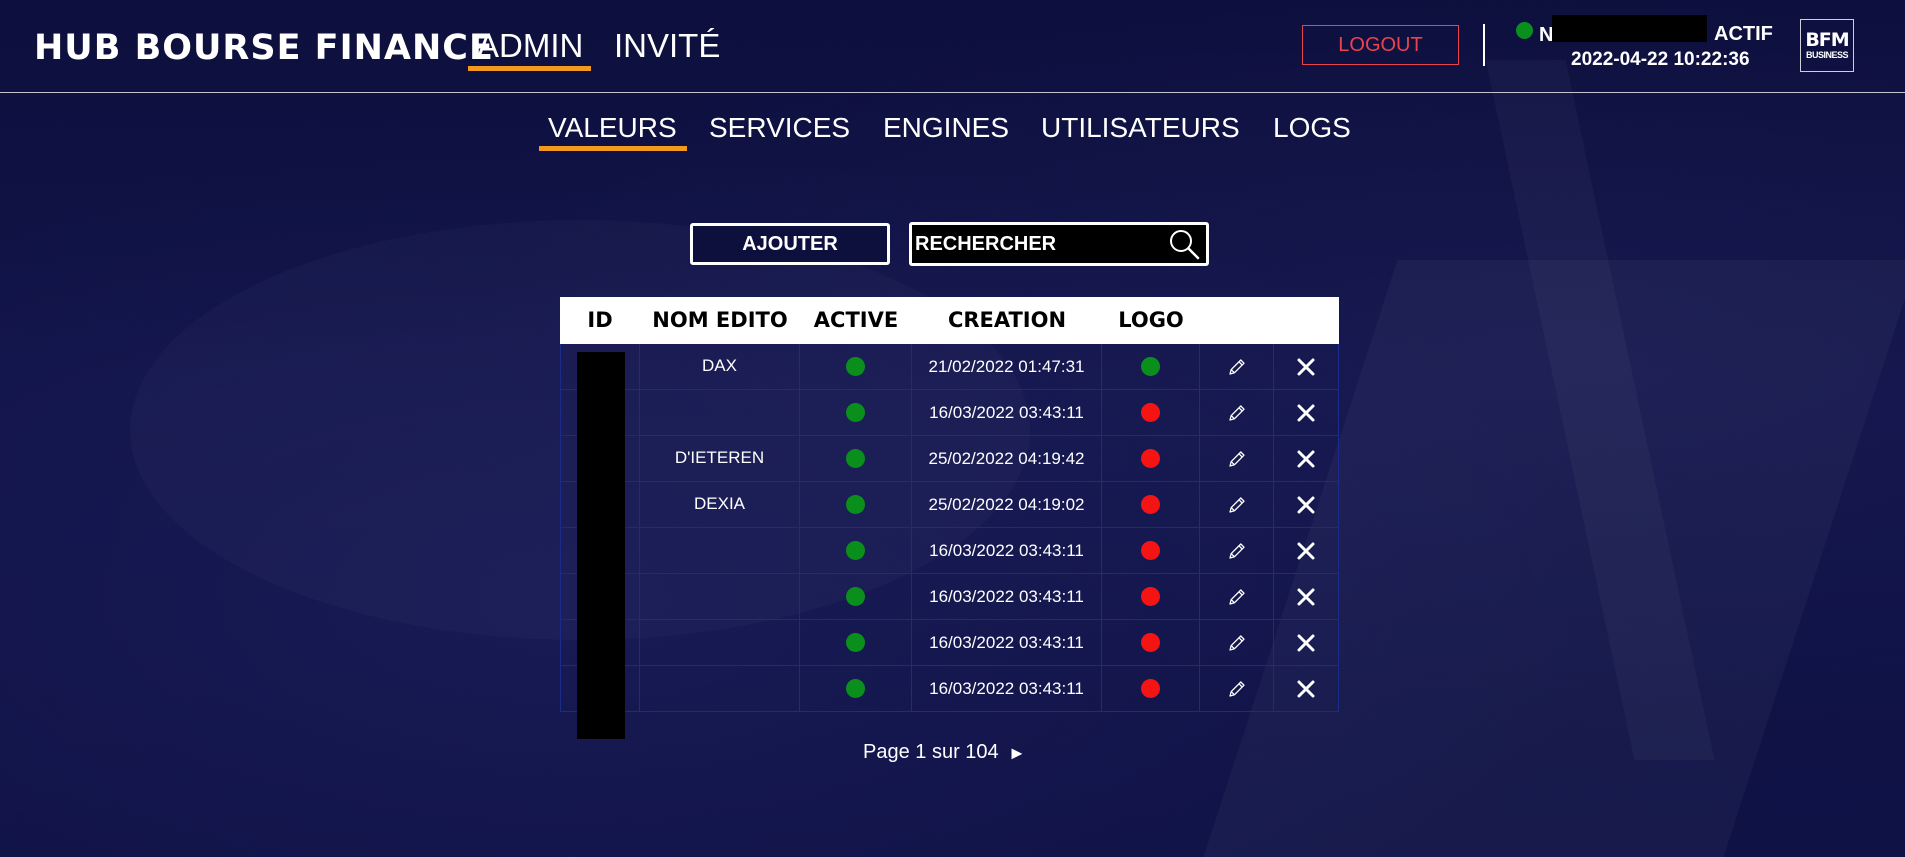 The height and width of the screenshot is (857, 1905). Describe the element at coordinates (779, 128) in the screenshot. I see `tab-services: SERVICES` at that location.